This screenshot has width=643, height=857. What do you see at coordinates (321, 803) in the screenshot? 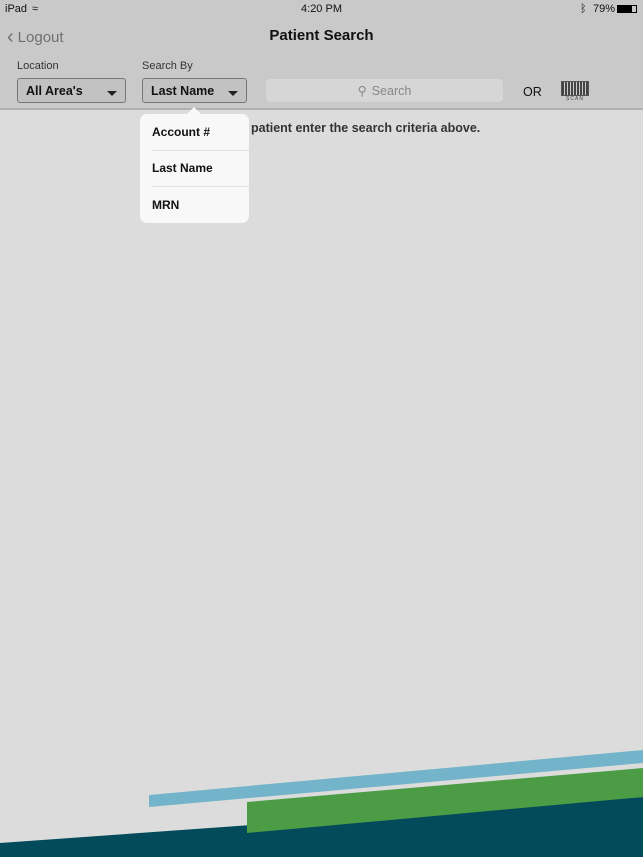
I see `footer-decoration` at bounding box center [321, 803].